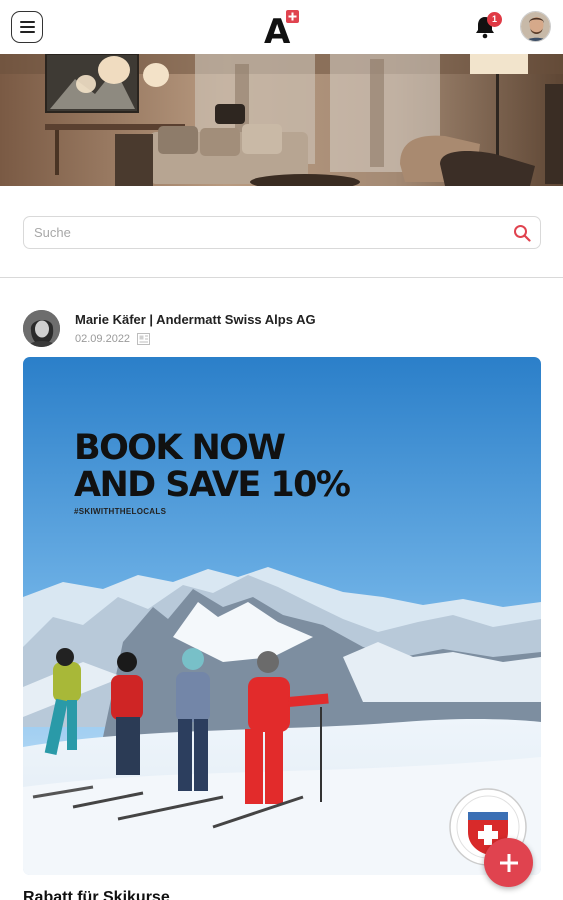  I want to click on user-avatar-icon, so click(535, 26).